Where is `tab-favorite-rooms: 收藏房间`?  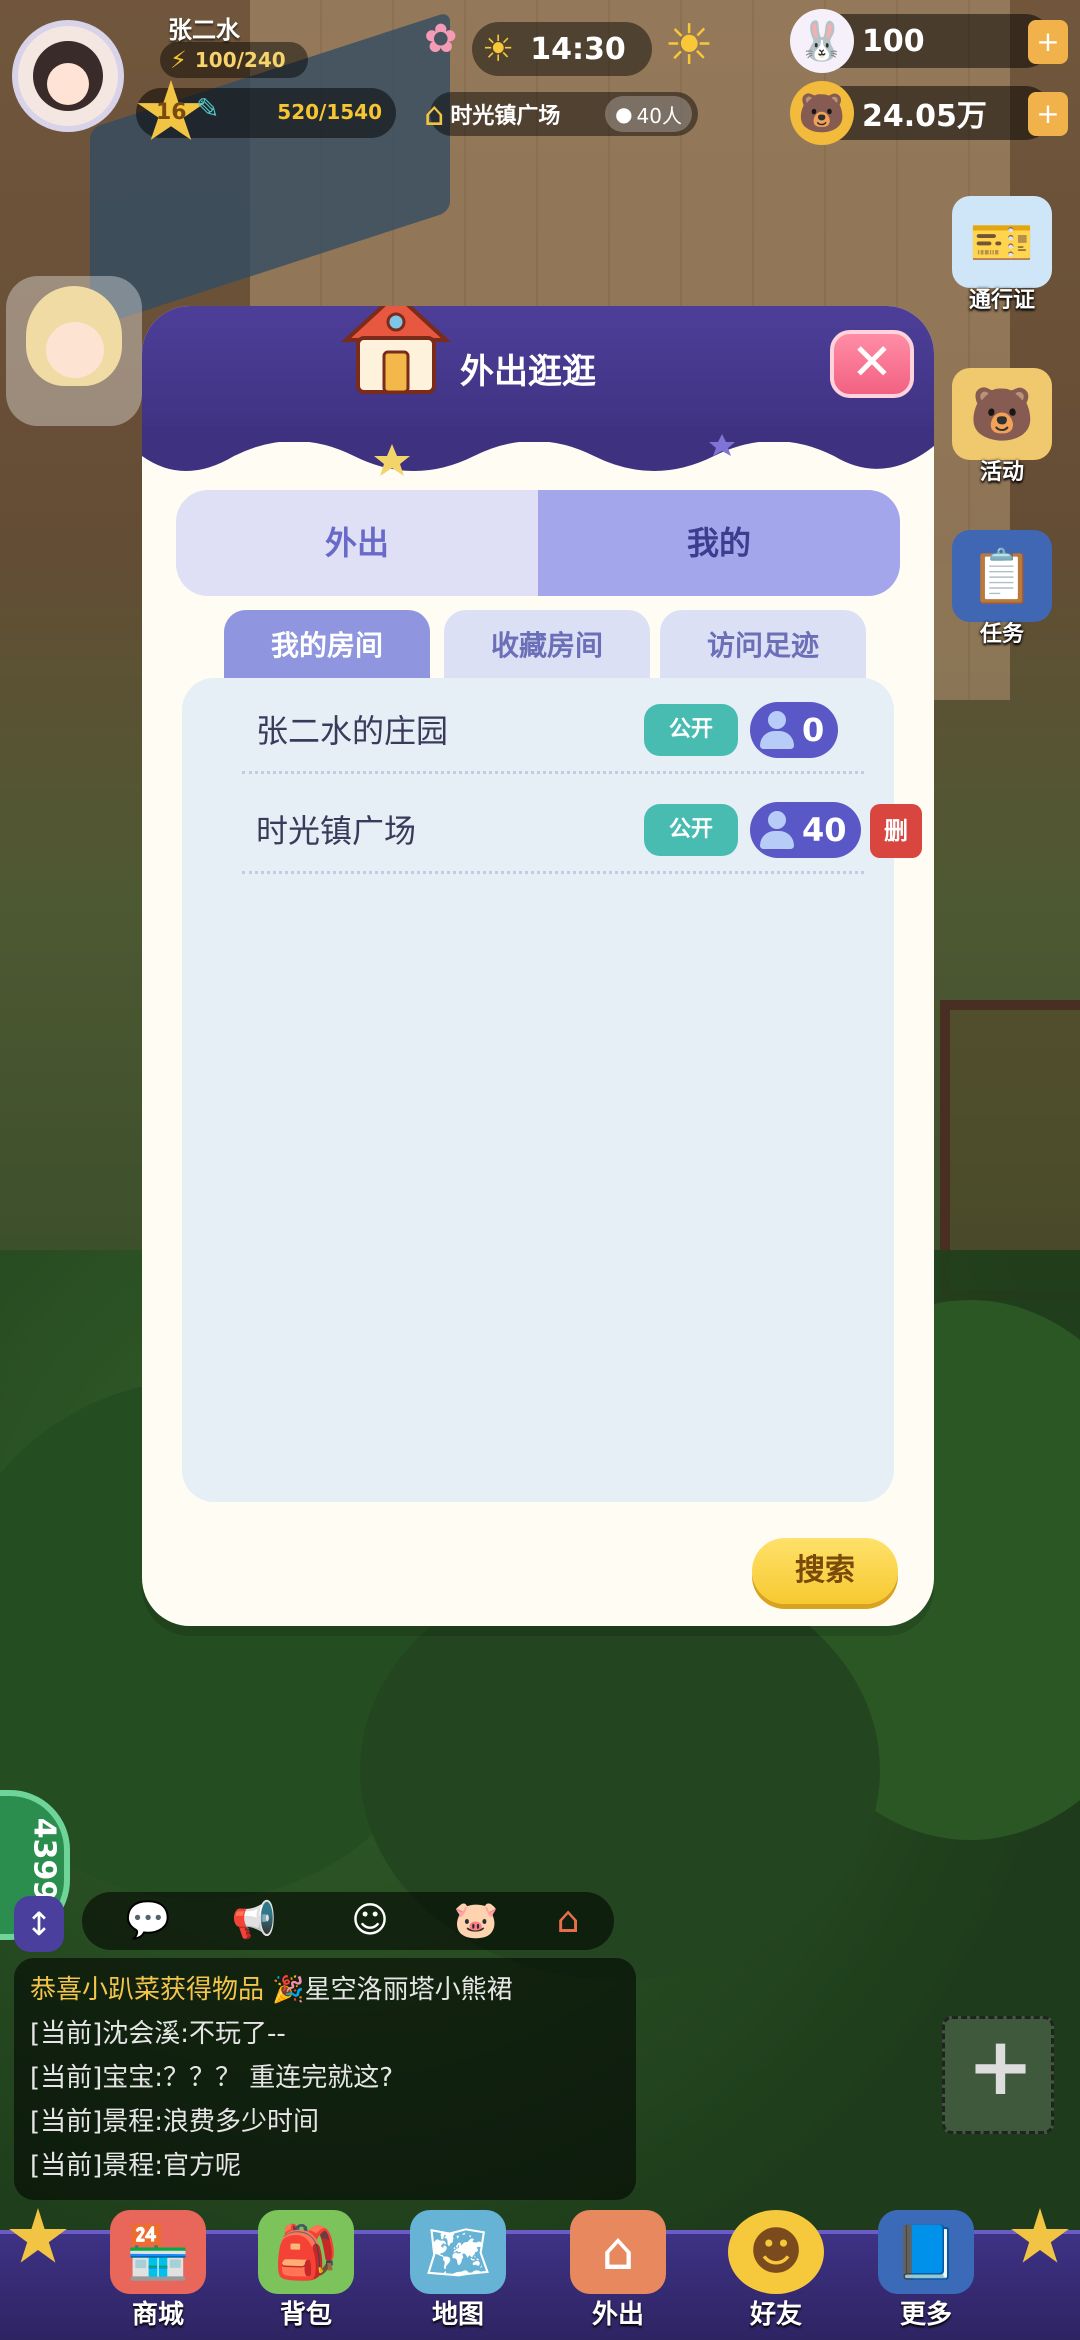 tab-favorite-rooms: 收藏房间 is located at coordinates (547, 646).